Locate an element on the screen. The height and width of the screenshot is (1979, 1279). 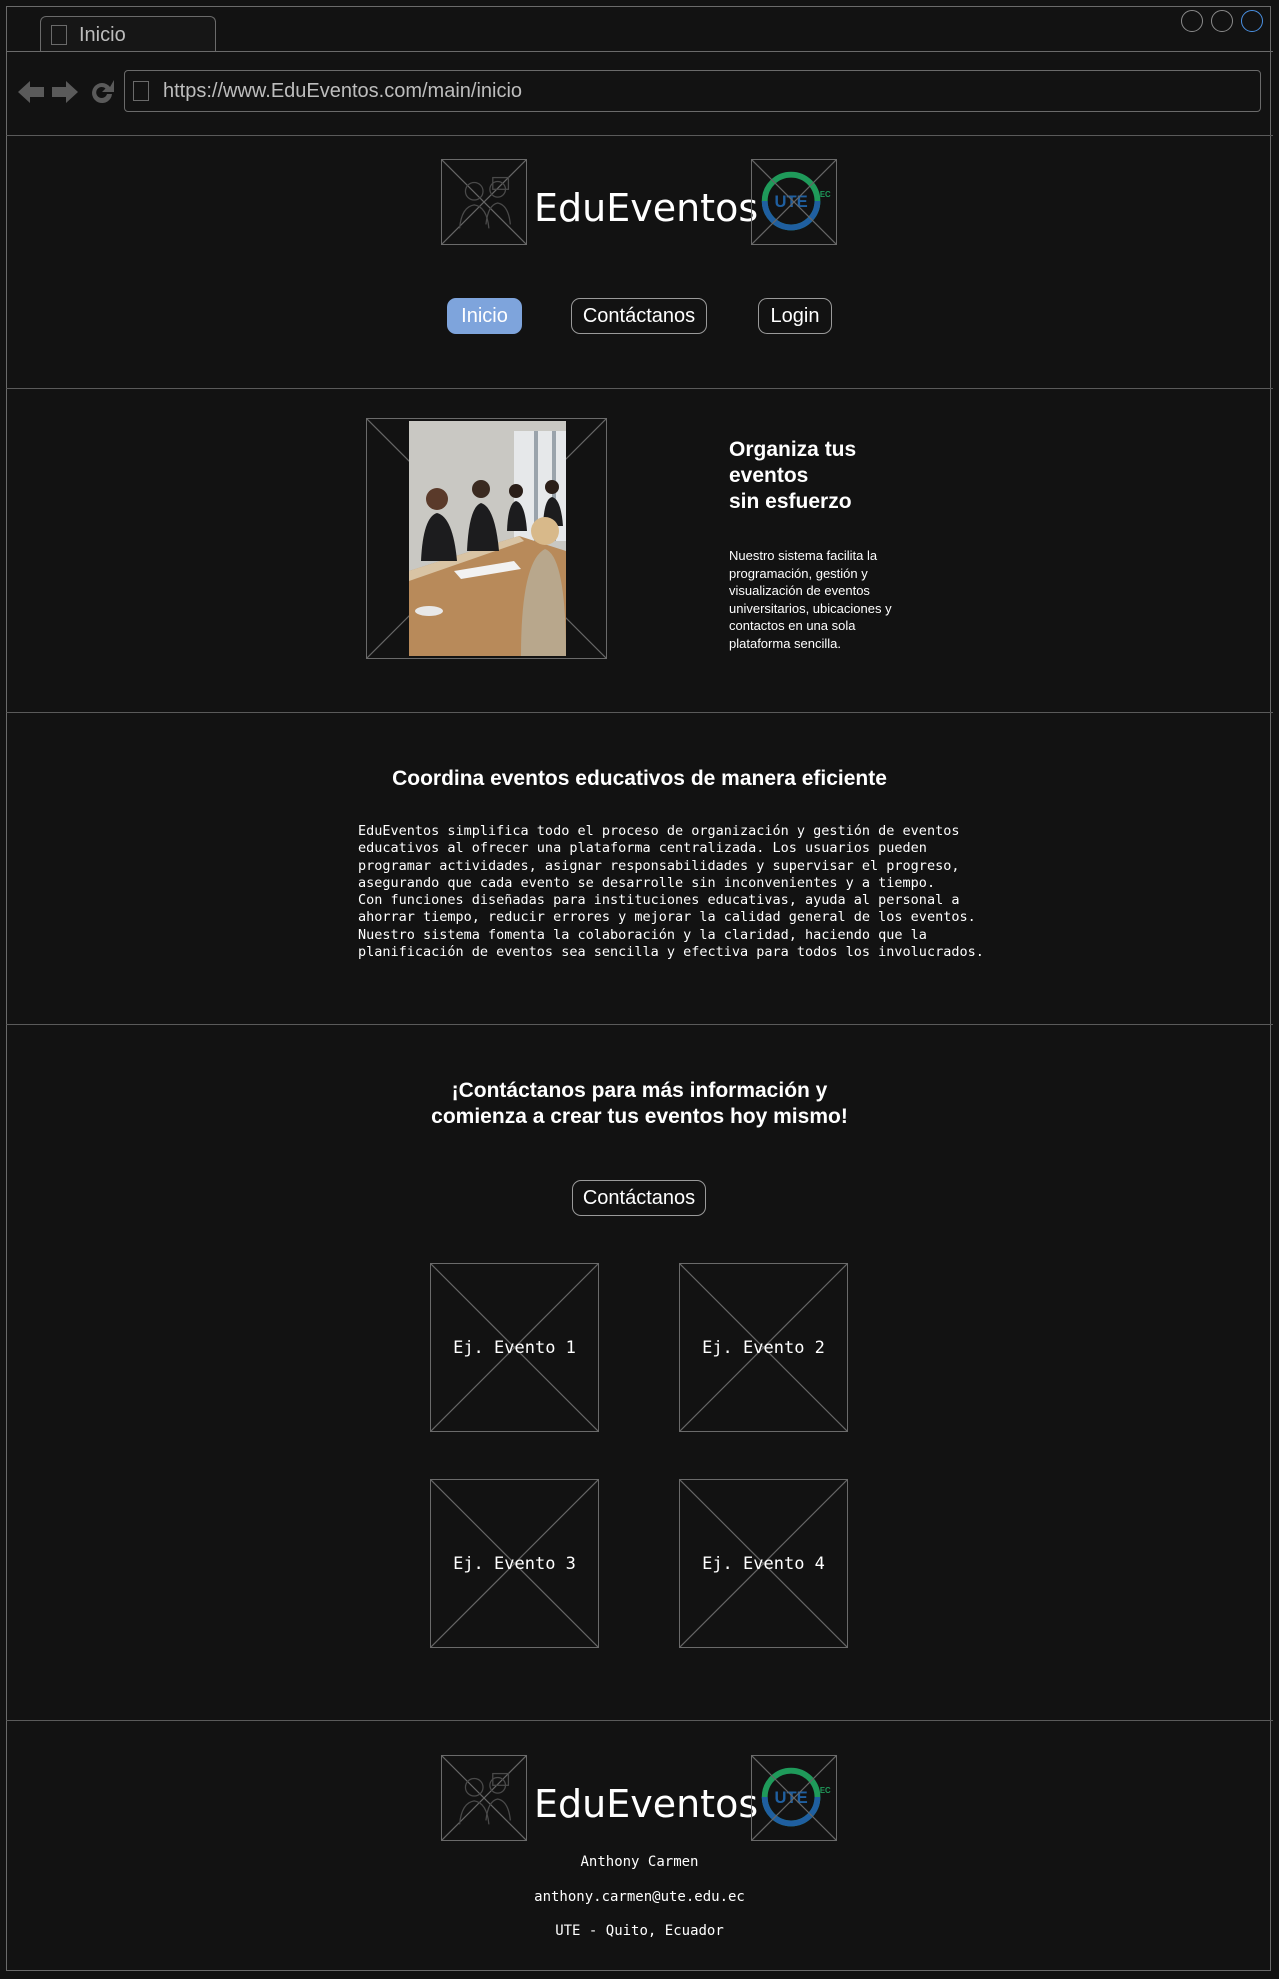
event-card-label: Ej. Evento 1 is located at coordinates (514, 1347).